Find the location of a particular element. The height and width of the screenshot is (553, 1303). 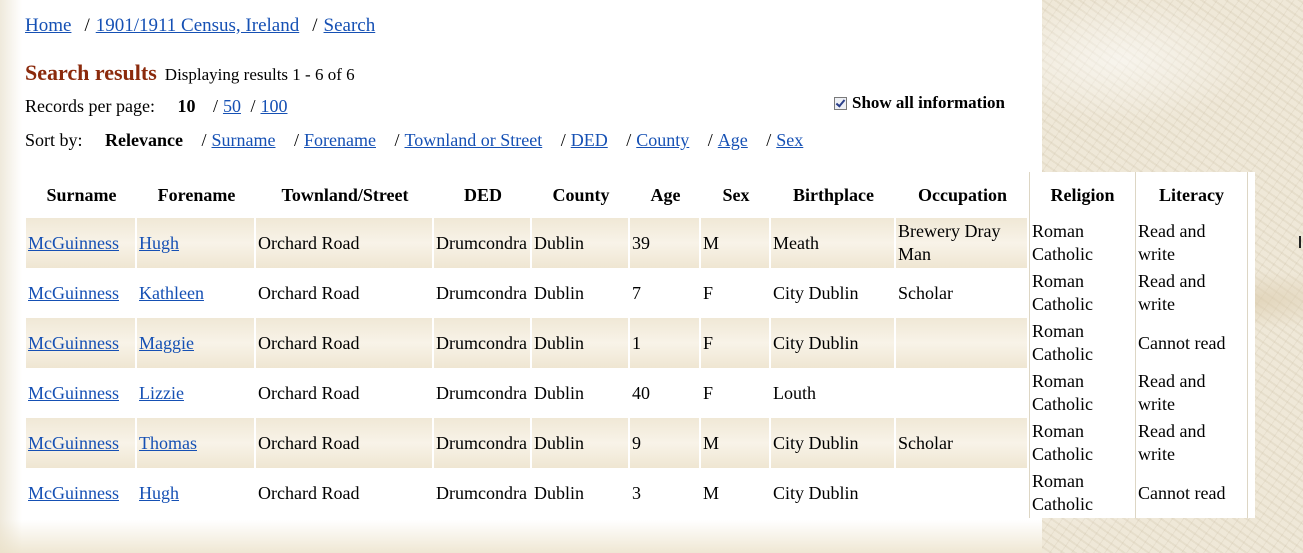

column-header-forename: Forename is located at coordinates (196, 195).